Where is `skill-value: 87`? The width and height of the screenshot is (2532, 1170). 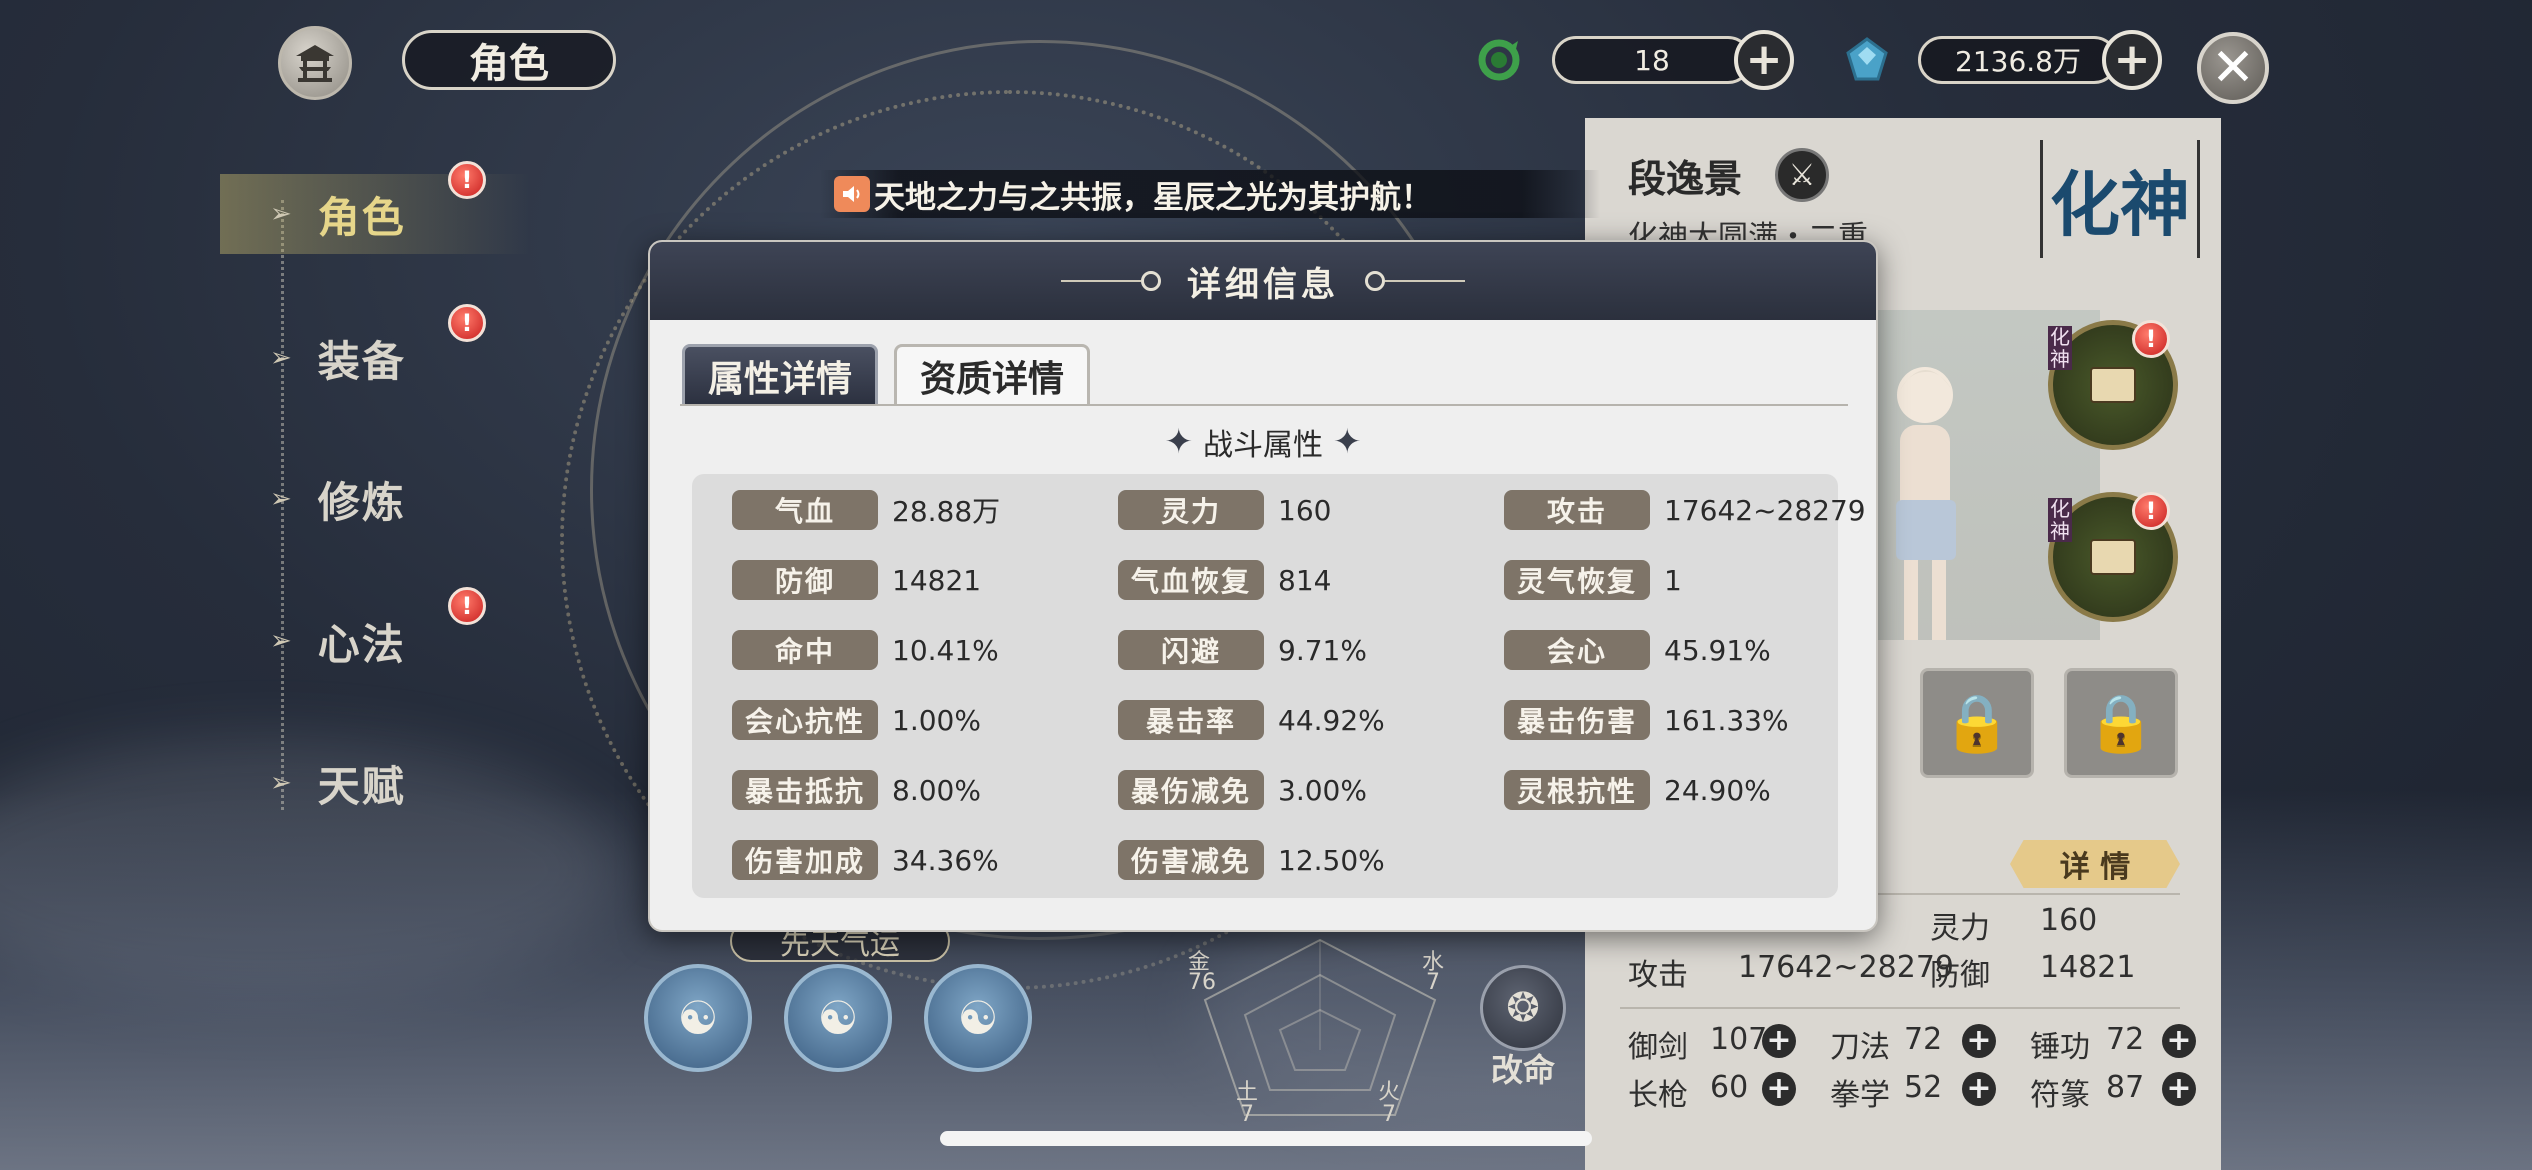 skill-value: 87 is located at coordinates (2125, 1087).